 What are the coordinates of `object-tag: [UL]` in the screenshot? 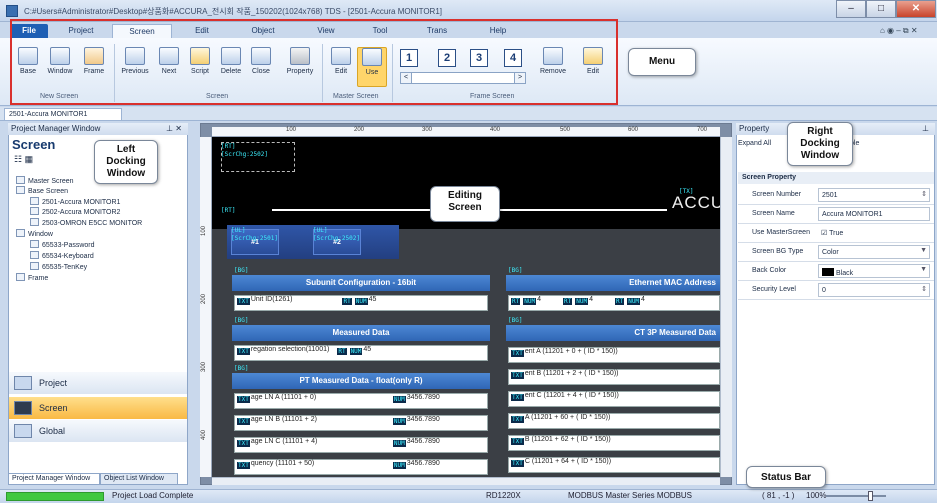 It's located at (238, 230).